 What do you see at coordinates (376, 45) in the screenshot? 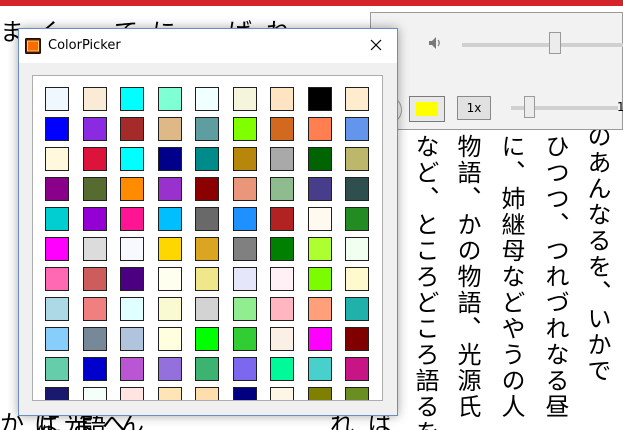
I see `close-icon` at bounding box center [376, 45].